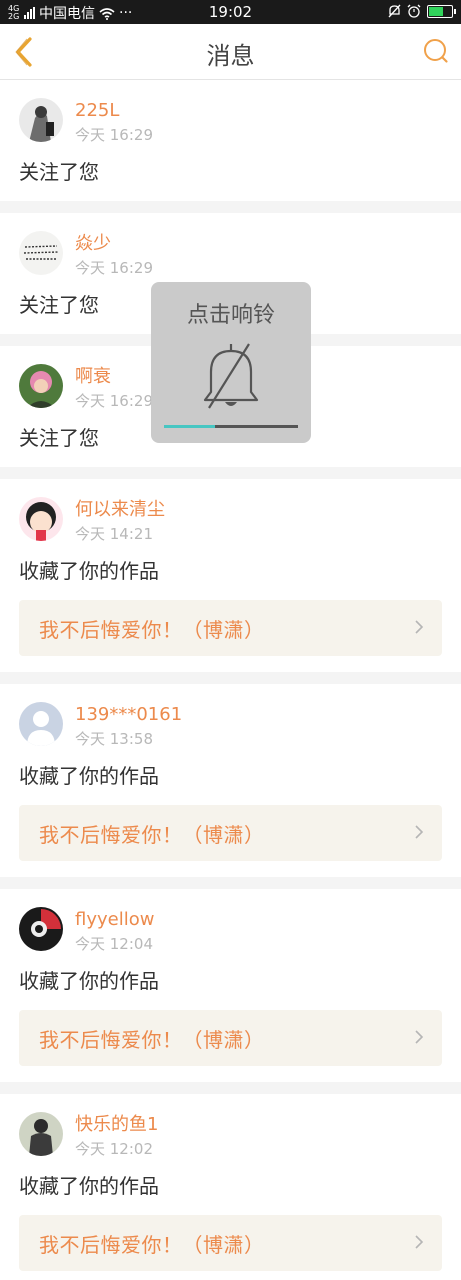 The width and height of the screenshot is (461, 1280). Describe the element at coordinates (114, 739) in the screenshot. I see `timestamp: 今天 13:58` at that location.